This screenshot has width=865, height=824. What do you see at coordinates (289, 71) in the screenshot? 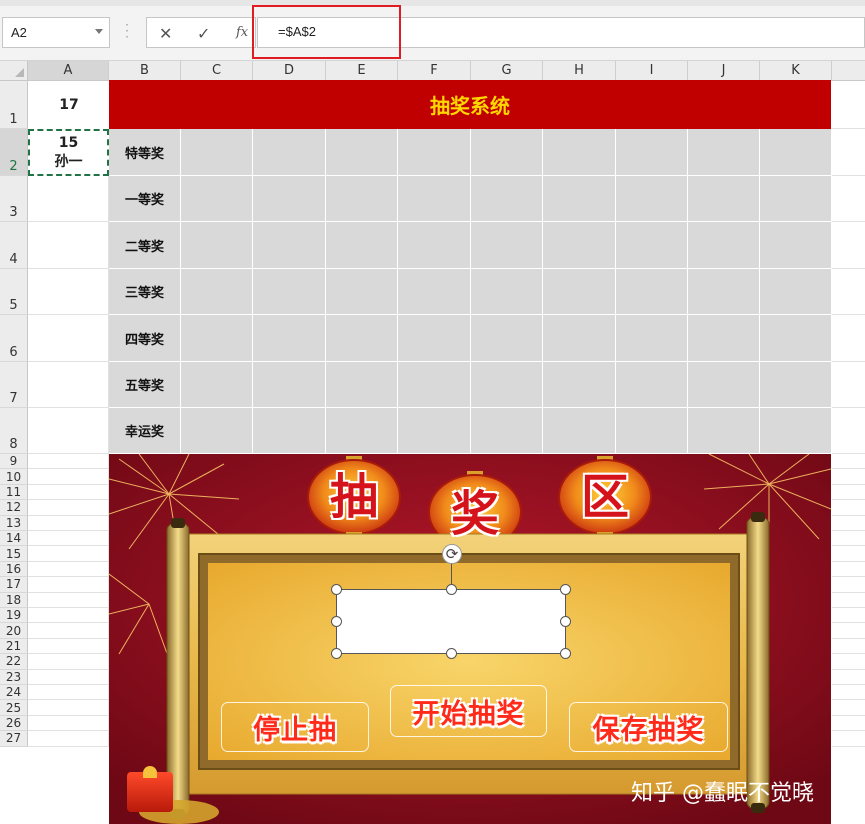
I see `column-header-d: D` at bounding box center [289, 71].